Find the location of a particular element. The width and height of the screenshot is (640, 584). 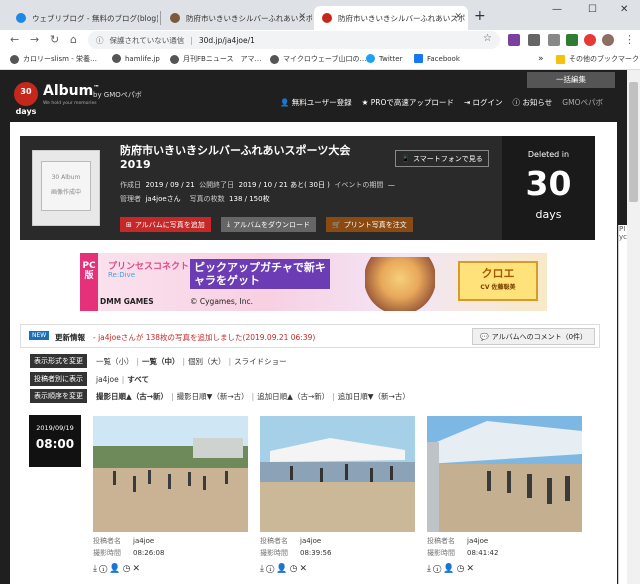

scrollbar-thumb is located at coordinates (633, 142).